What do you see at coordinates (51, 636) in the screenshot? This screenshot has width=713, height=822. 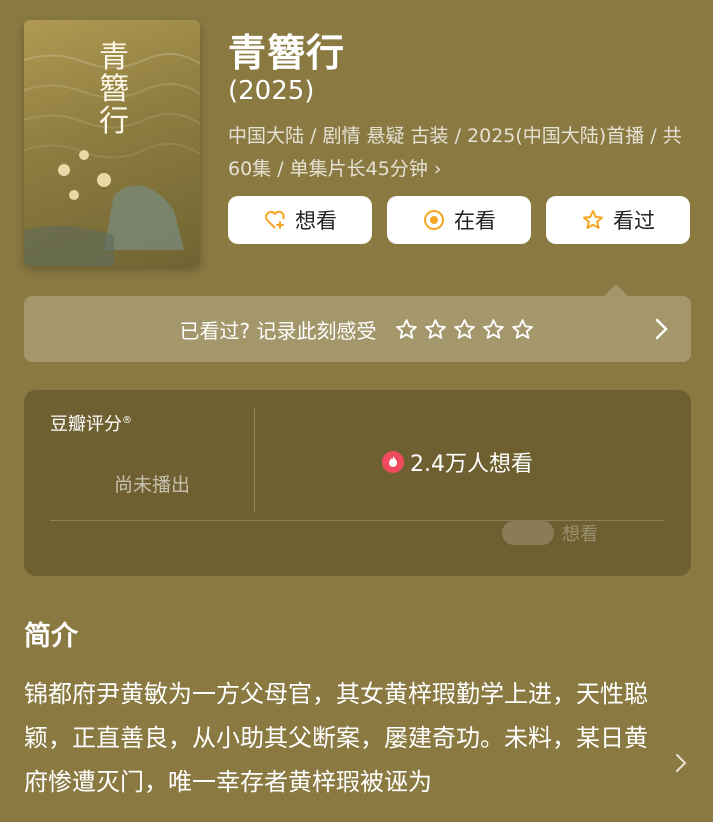 I see `intro-title: 简介` at bounding box center [51, 636].